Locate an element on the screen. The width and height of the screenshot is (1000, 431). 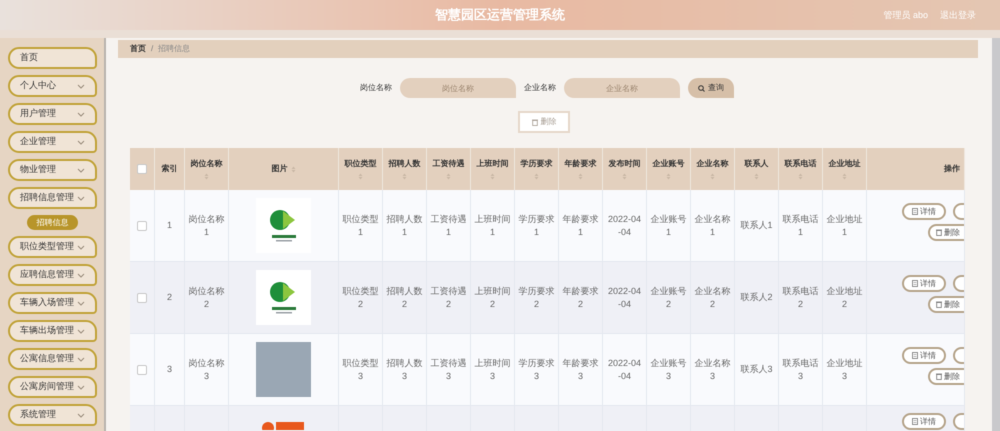
table-cell: 职位类型2 is located at coordinates (360, 297).